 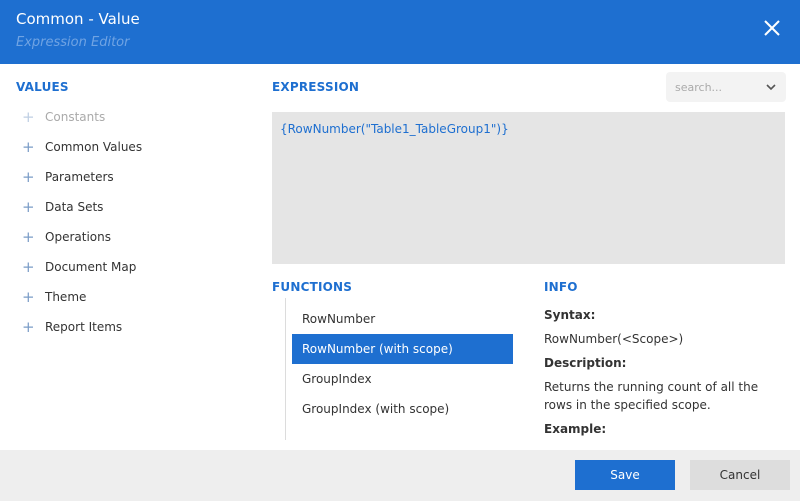 What do you see at coordinates (94, 147) in the screenshot?
I see `values-item-label: Common Values` at bounding box center [94, 147].